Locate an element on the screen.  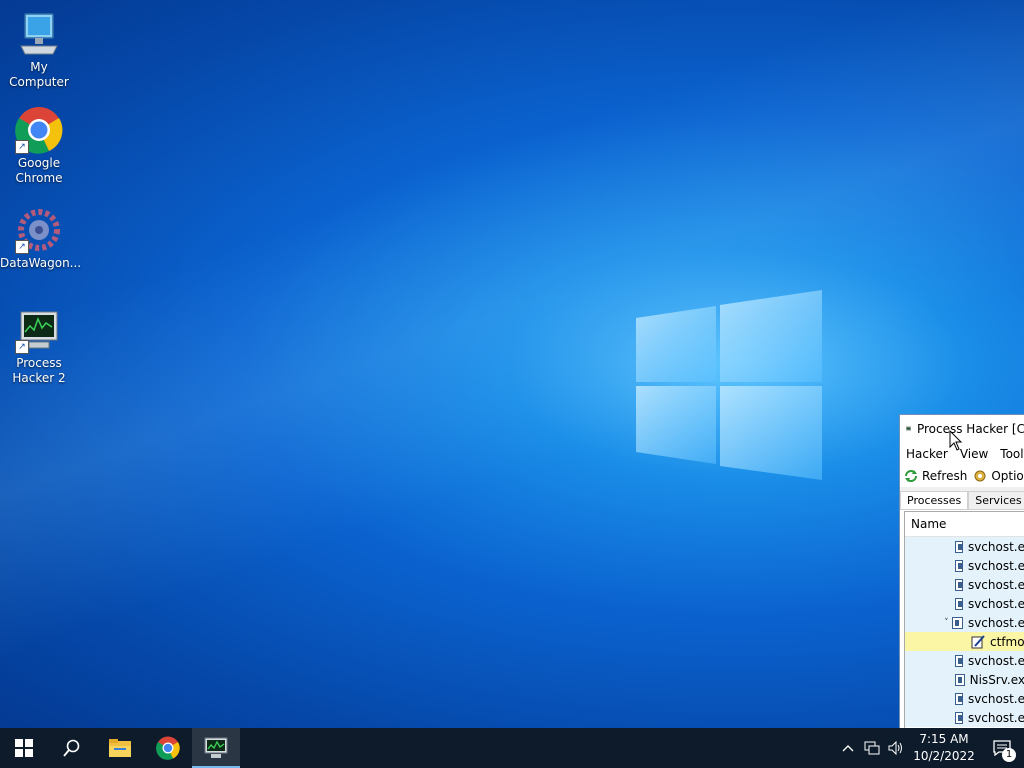
toolbar: Refresh Optio is located at coordinates (962, 476).